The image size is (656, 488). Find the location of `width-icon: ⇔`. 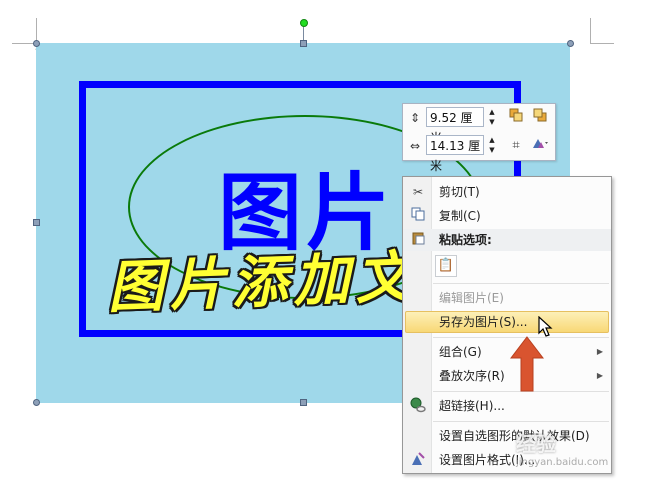

width-icon: ⇔ is located at coordinates (415, 146).